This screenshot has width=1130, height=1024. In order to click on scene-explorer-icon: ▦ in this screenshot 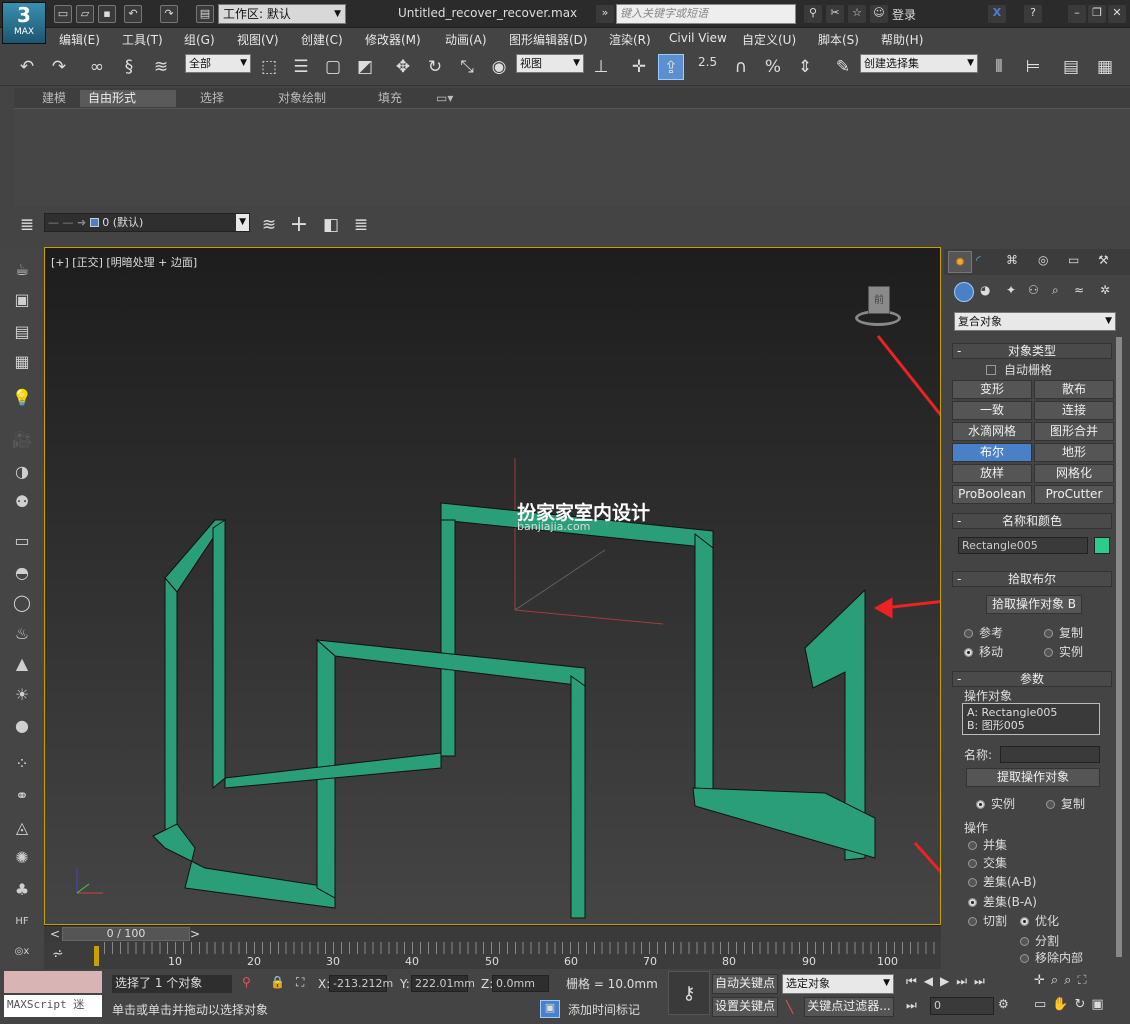, I will do `click(22, 362)`.